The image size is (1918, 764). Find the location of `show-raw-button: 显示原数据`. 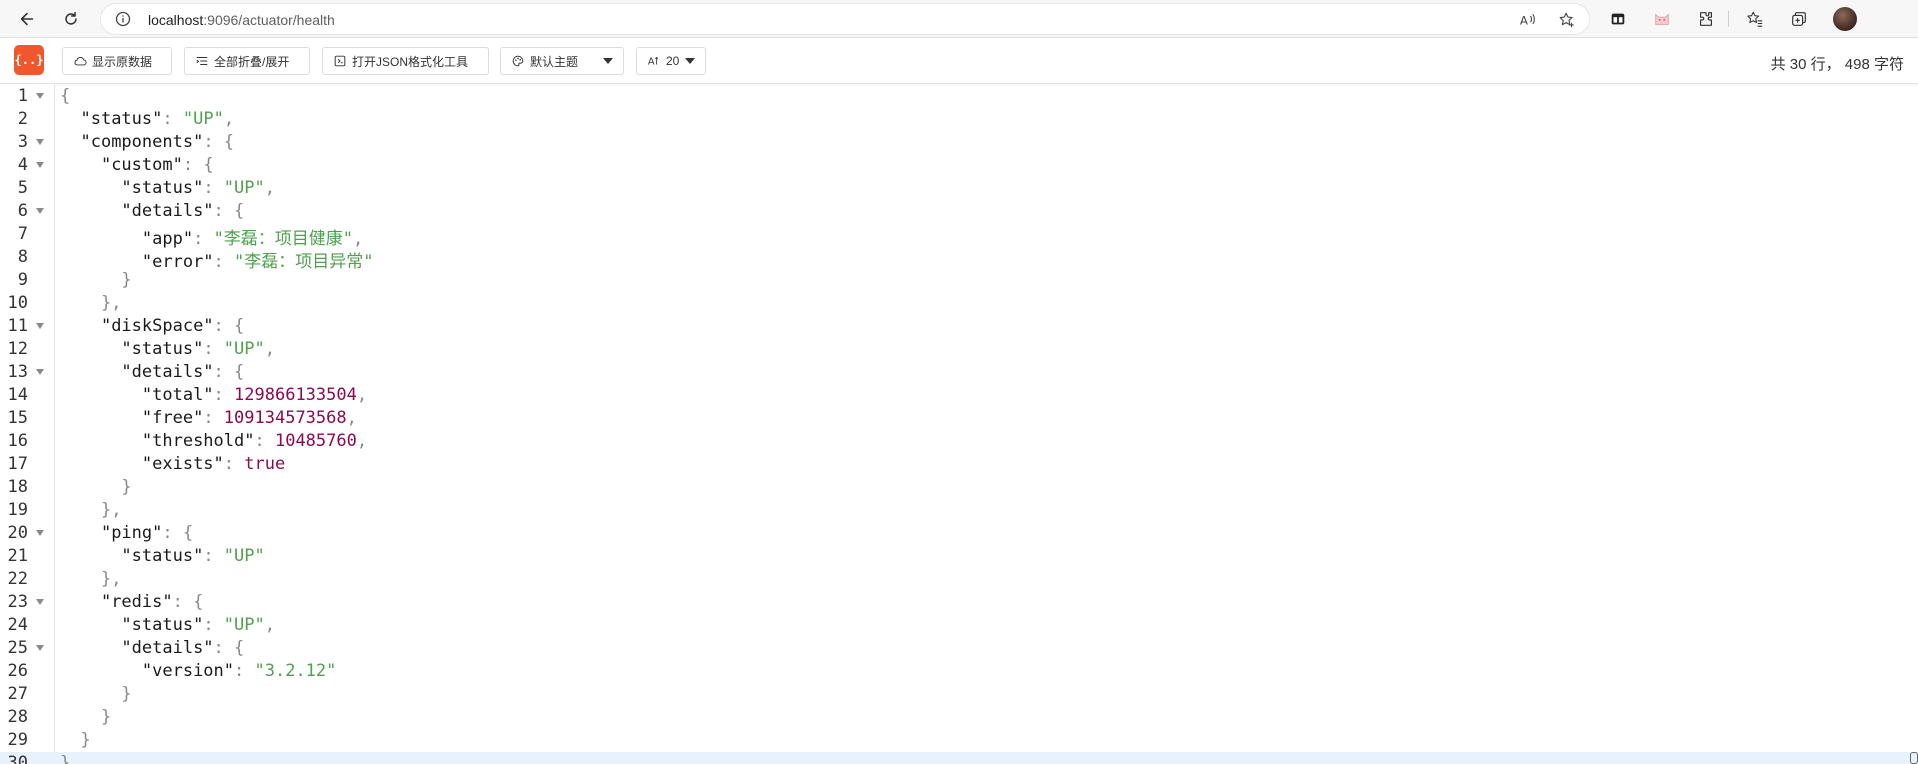

show-raw-button: 显示原数据 is located at coordinates (117, 61).